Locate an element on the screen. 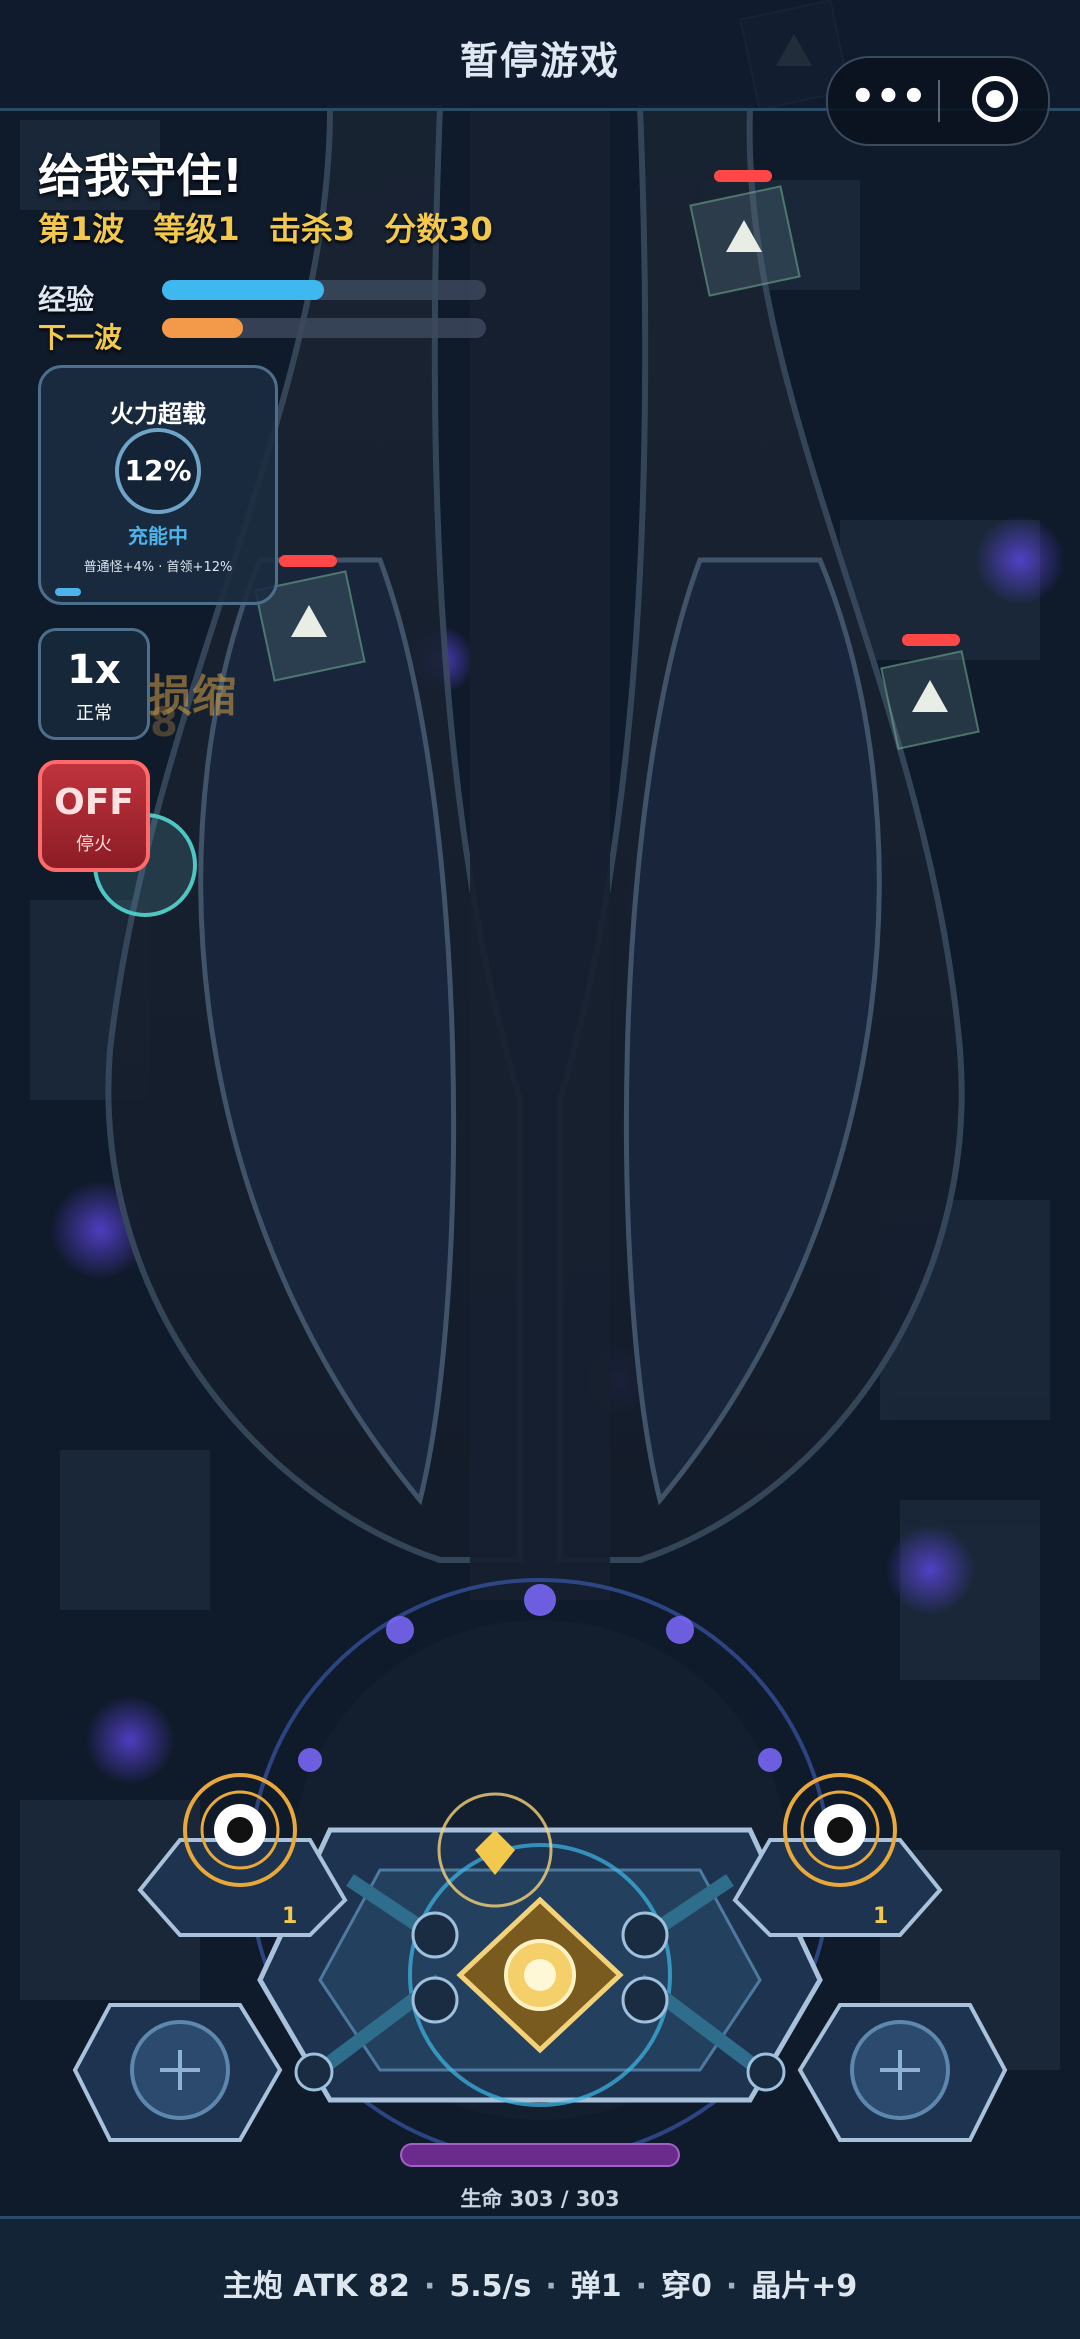 The width and height of the screenshot is (1080, 2339). left-turret-level: 1 is located at coordinates (290, 1916).